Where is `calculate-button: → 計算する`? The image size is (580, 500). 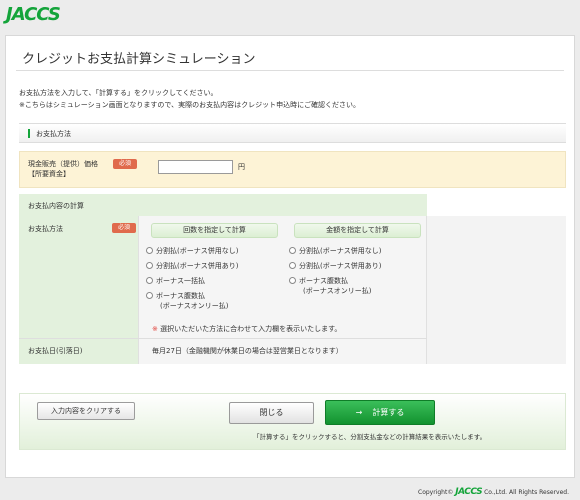 calculate-button: → 計算する is located at coordinates (380, 412).